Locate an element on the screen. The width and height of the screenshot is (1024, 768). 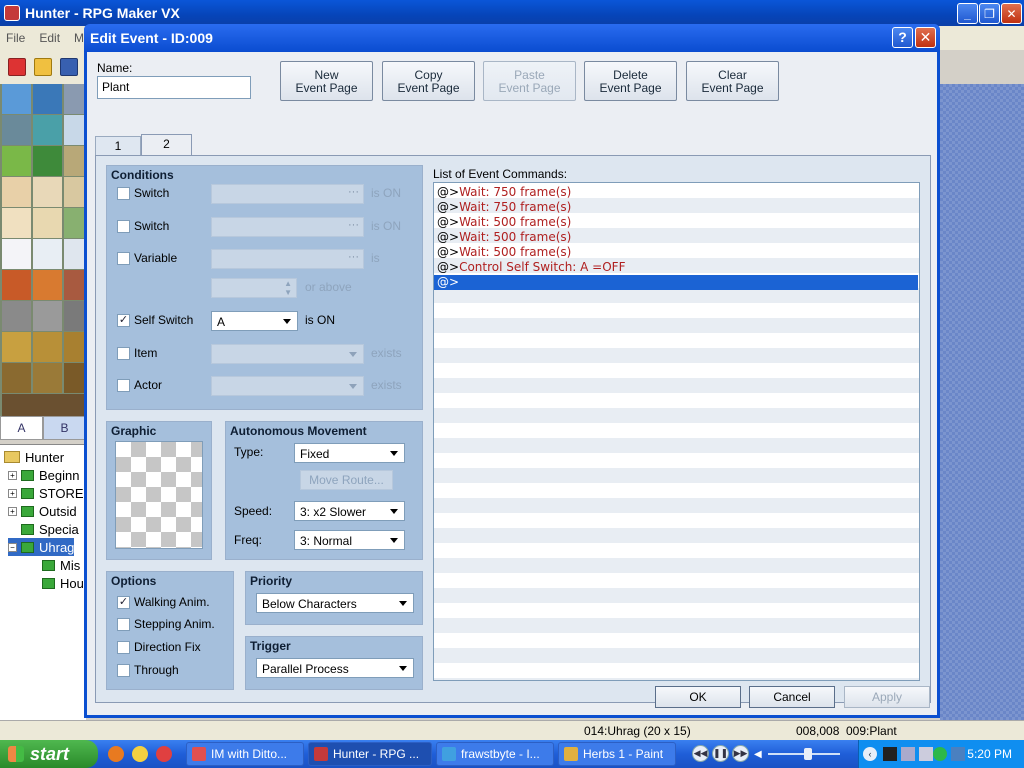
trigger-select: Parallel Process is located at coordinates (335, 668).